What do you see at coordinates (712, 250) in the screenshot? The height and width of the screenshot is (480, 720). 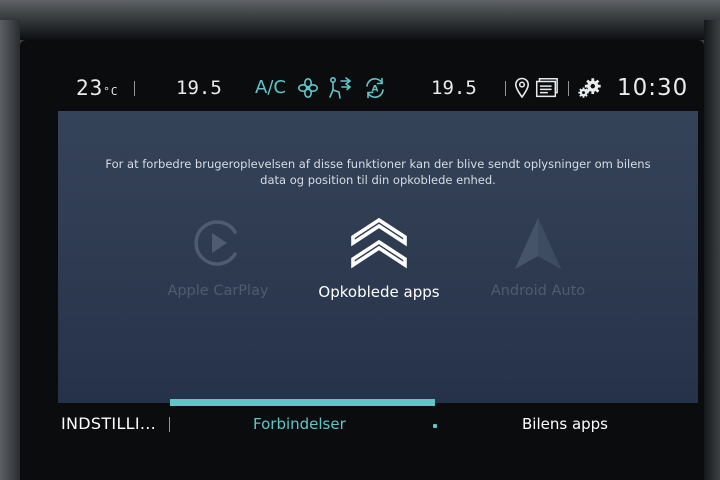 I see `screen-bezel-right` at bounding box center [712, 250].